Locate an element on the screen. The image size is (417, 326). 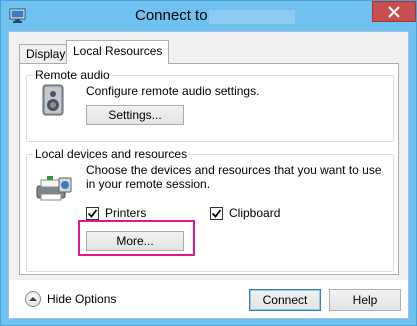
clipboard-label: Clipboard is located at coordinates (255, 213).